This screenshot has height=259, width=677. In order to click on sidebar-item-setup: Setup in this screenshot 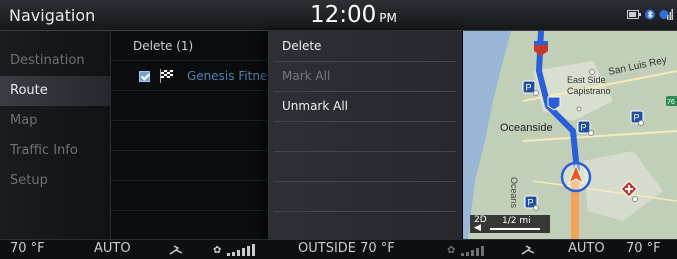, I will do `click(55, 181)`.